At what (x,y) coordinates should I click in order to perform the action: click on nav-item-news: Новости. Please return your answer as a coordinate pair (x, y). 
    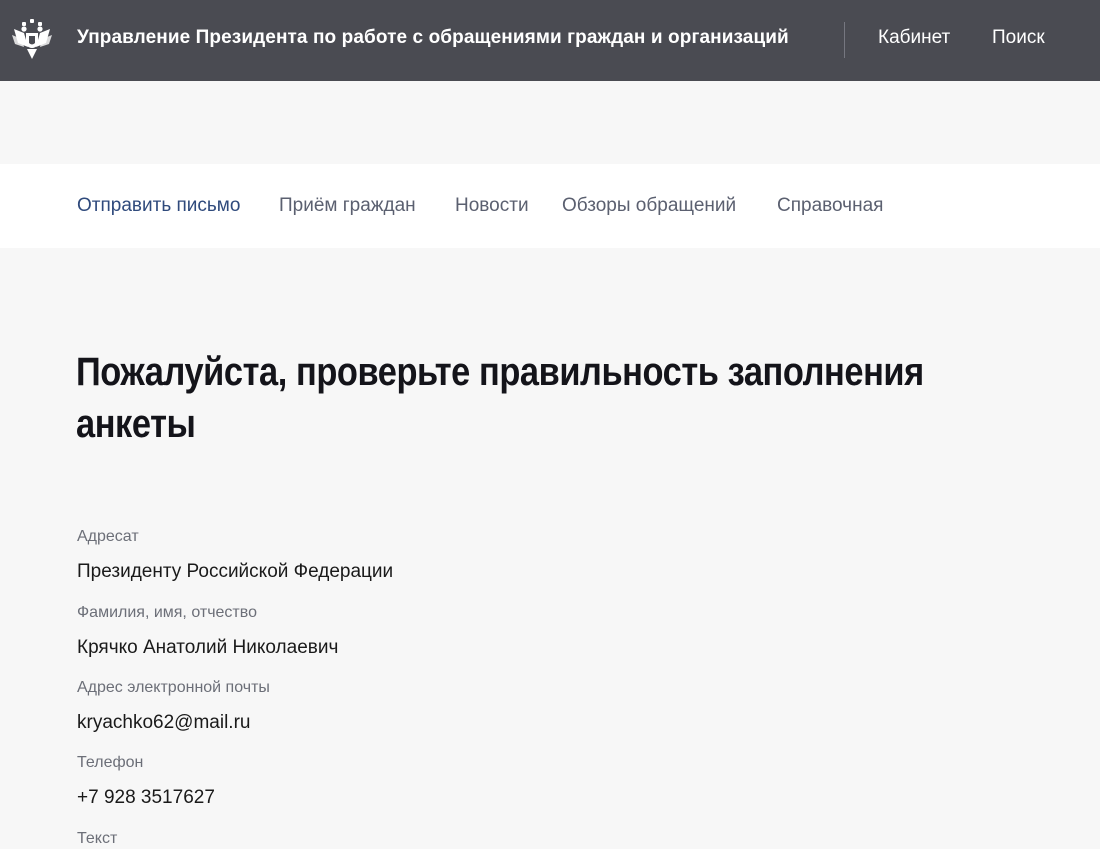
    Looking at the image, I should click on (492, 206).